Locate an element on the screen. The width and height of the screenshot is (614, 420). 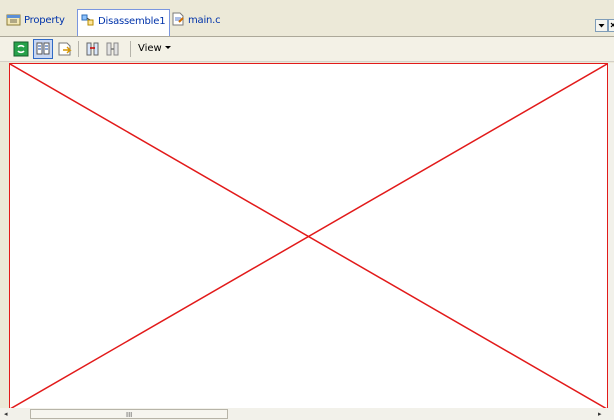
tab-main-c-label: main.c is located at coordinates (204, 20).